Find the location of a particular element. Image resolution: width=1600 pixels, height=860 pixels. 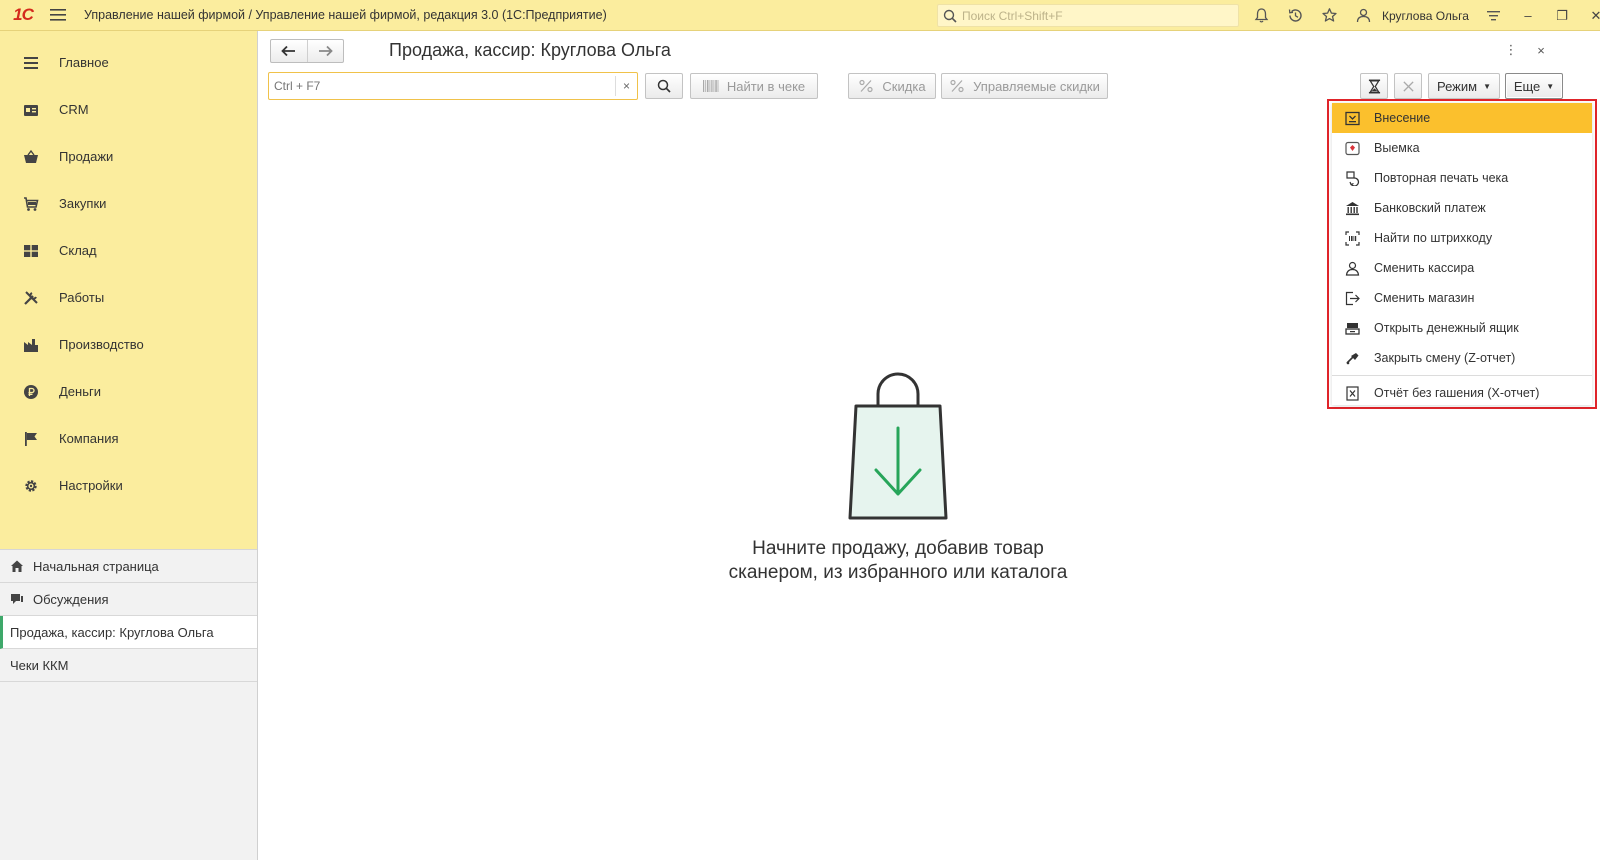

sidebar-item-works: Работы is located at coordinates (128, 297).